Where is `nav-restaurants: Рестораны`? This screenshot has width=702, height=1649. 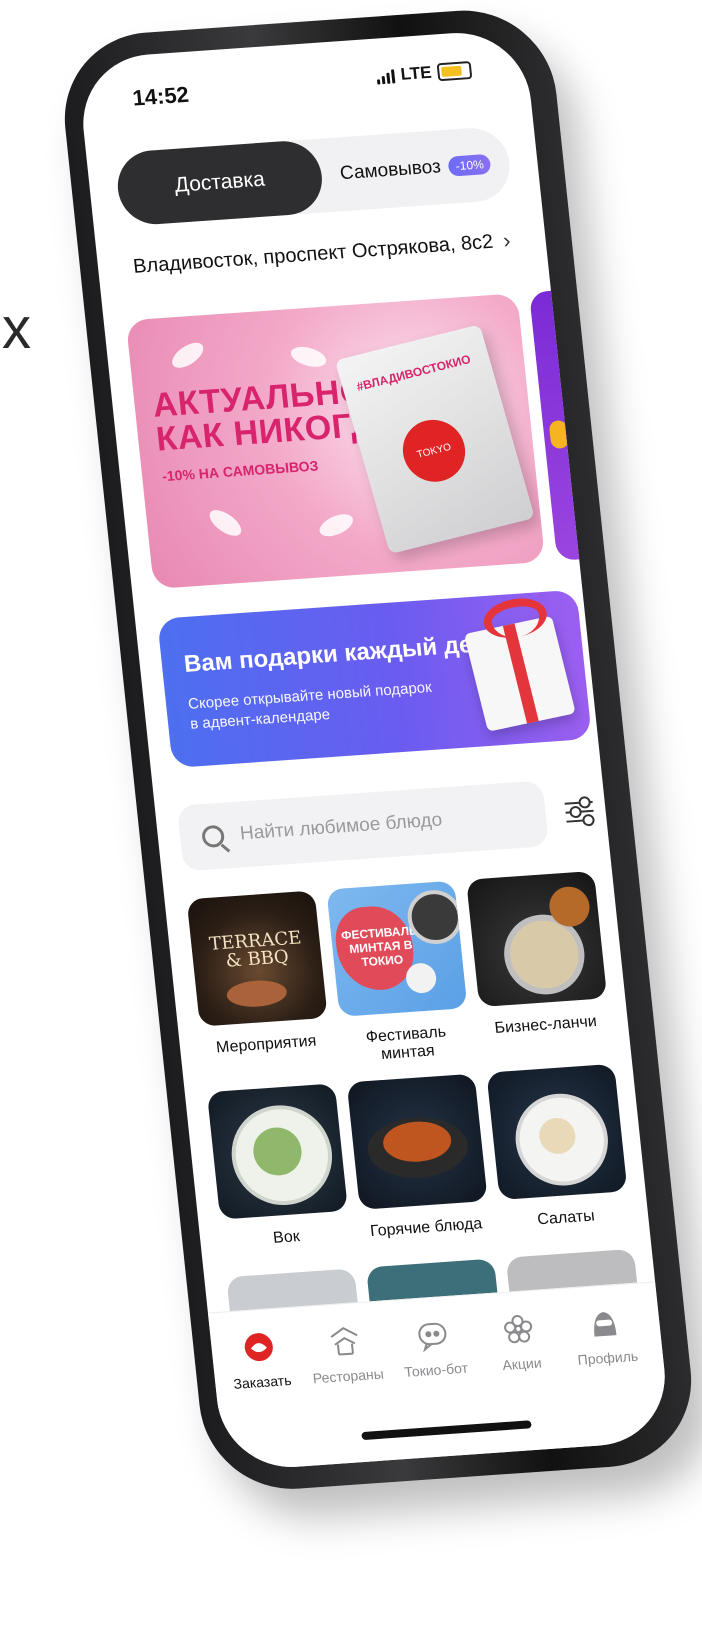
nav-restaurants: Рестораны is located at coordinates (346, 1354).